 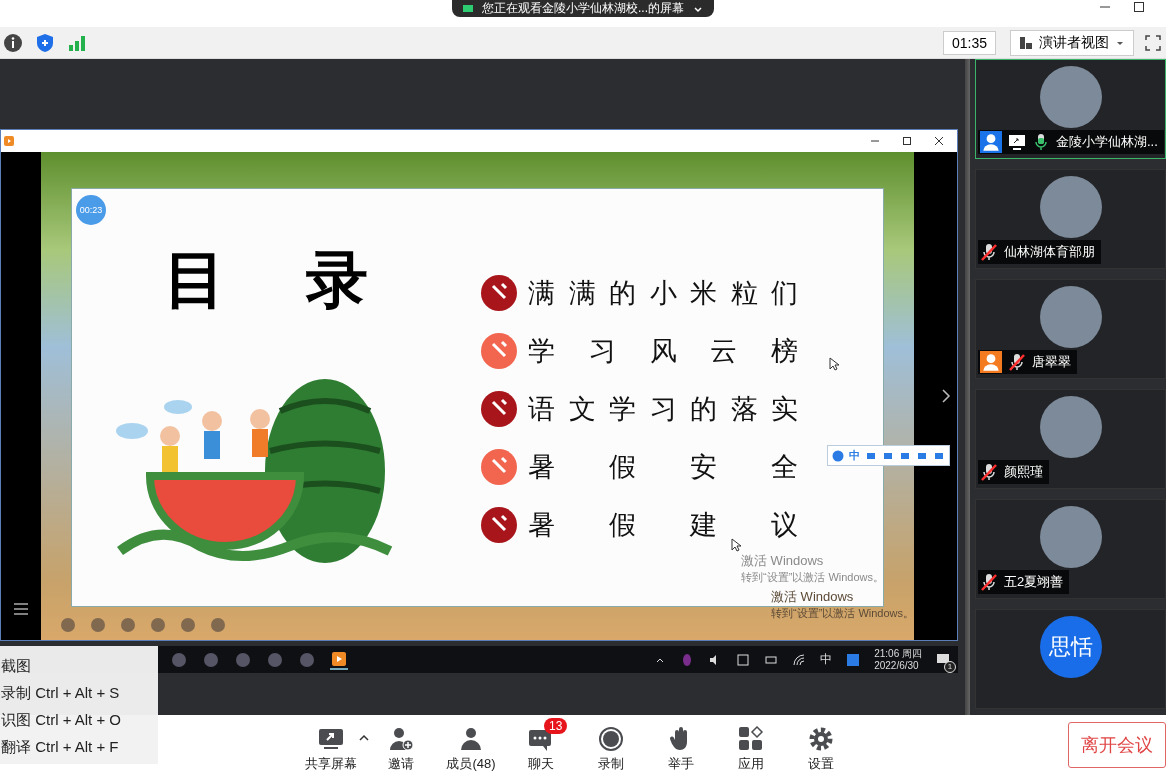 What do you see at coordinates (79, 746) in the screenshot?
I see `menu-item: 翻译 Ctrl + Alt + F` at bounding box center [79, 746].